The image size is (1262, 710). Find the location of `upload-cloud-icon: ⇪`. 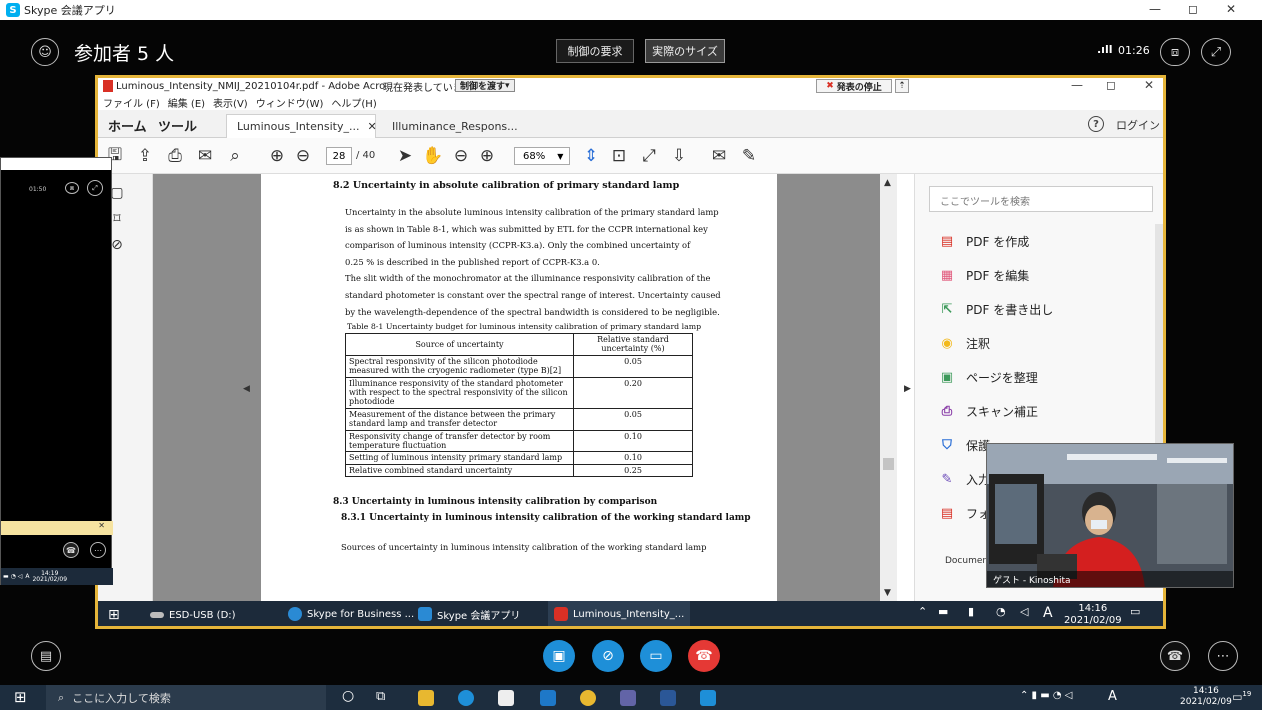

upload-cloud-icon: ⇪ is located at coordinates (145, 156).